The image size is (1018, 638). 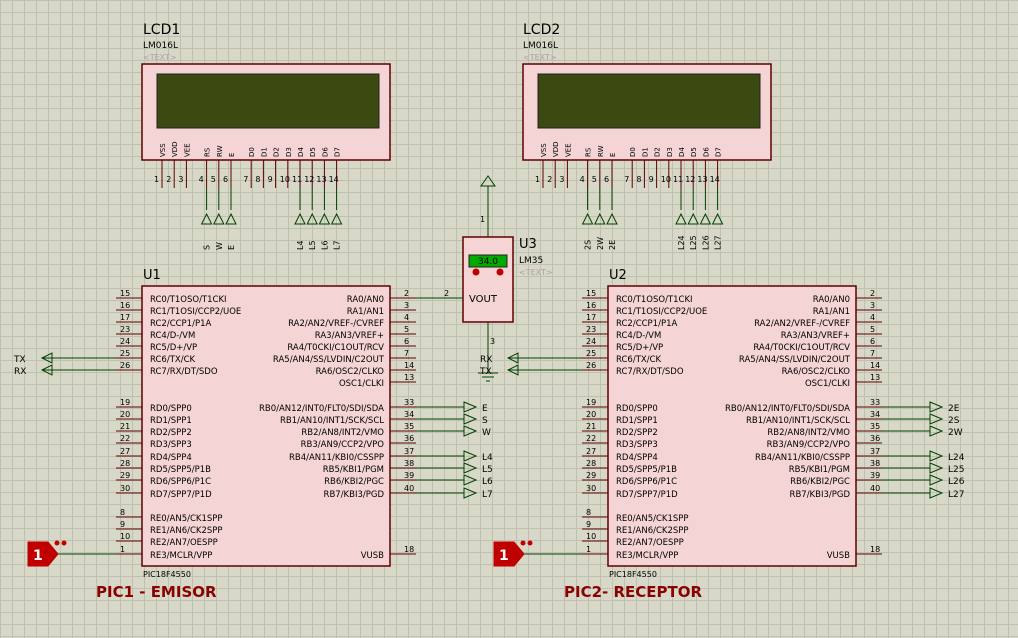 What do you see at coordinates (173, 360) in the screenshot?
I see `pic-pin-label: RC6/TX/CK` at bounding box center [173, 360].